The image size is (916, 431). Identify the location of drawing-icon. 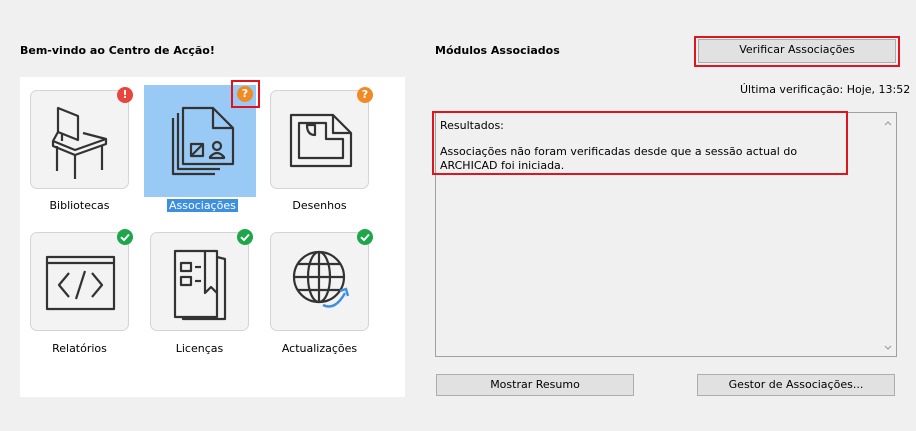
(321, 140).